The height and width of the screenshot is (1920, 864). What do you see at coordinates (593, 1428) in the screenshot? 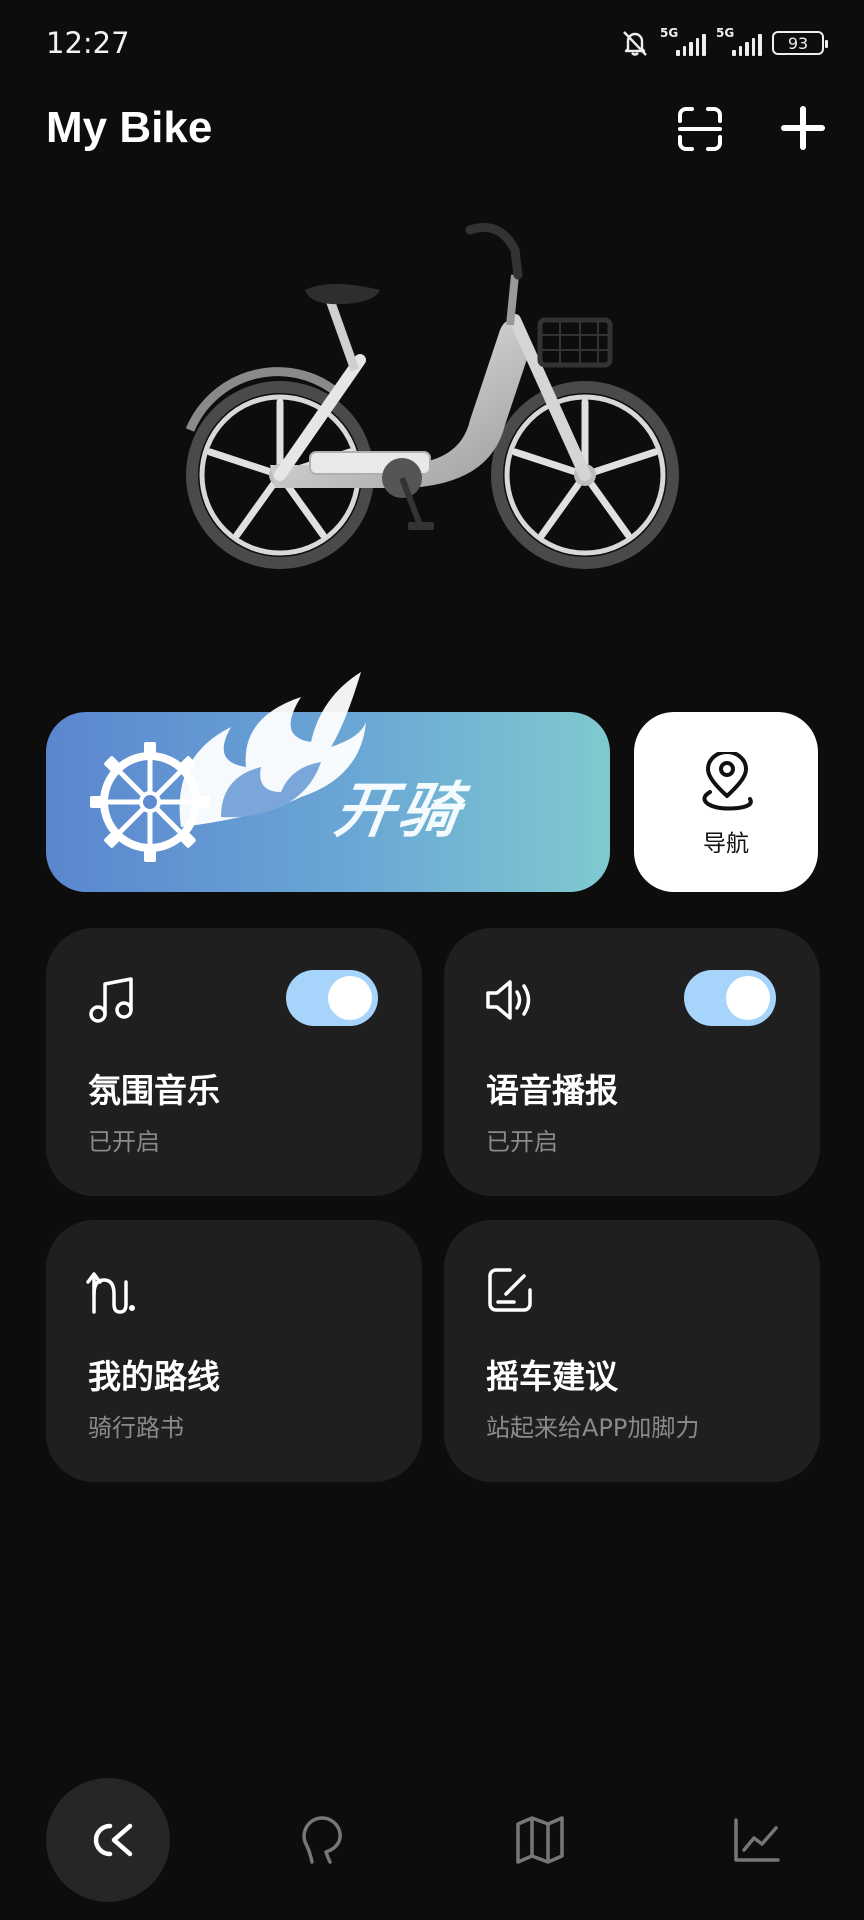
I see `card-subtitle: 站起来给APP加脚力` at bounding box center [593, 1428].